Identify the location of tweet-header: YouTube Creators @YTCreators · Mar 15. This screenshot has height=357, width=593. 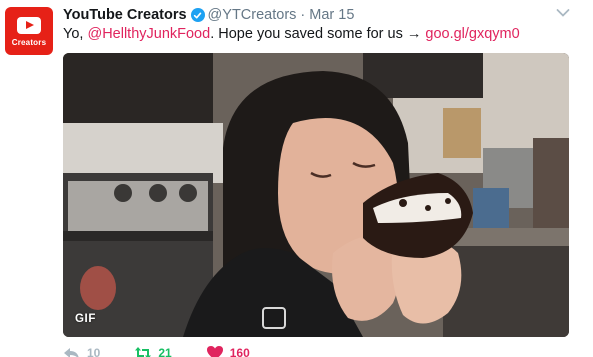
(208, 15).